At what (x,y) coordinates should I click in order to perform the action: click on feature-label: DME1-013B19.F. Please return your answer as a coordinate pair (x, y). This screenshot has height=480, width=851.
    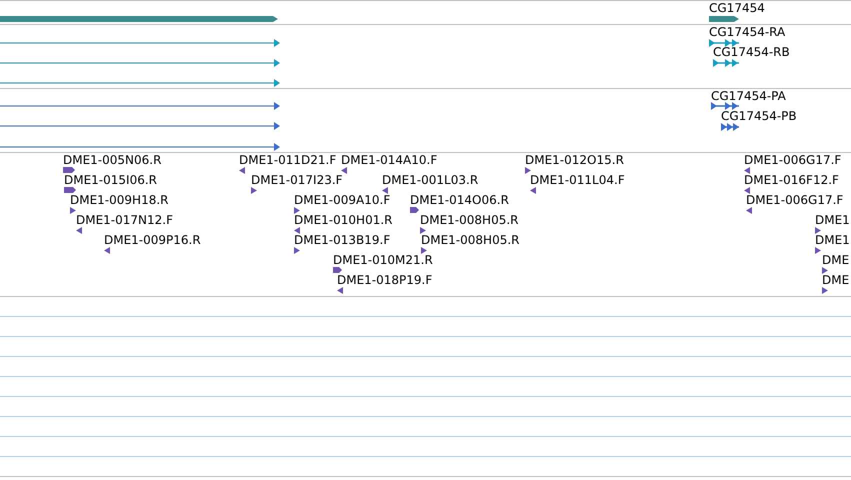
    Looking at the image, I should click on (342, 240).